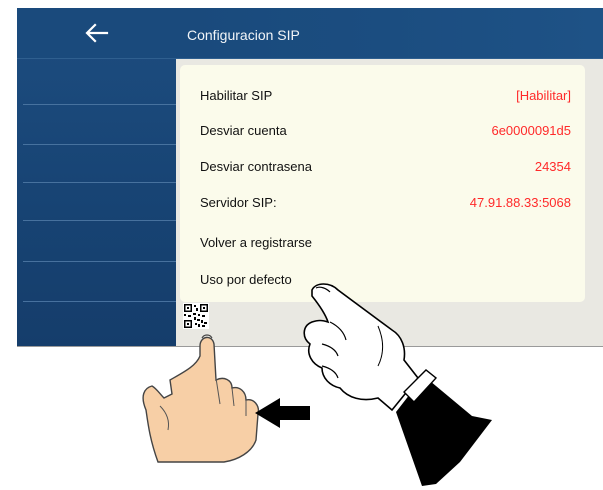 The image size is (603, 490). What do you see at coordinates (385, 242) in the screenshot?
I see `setting-row-reregister: Volver a registrarse` at bounding box center [385, 242].